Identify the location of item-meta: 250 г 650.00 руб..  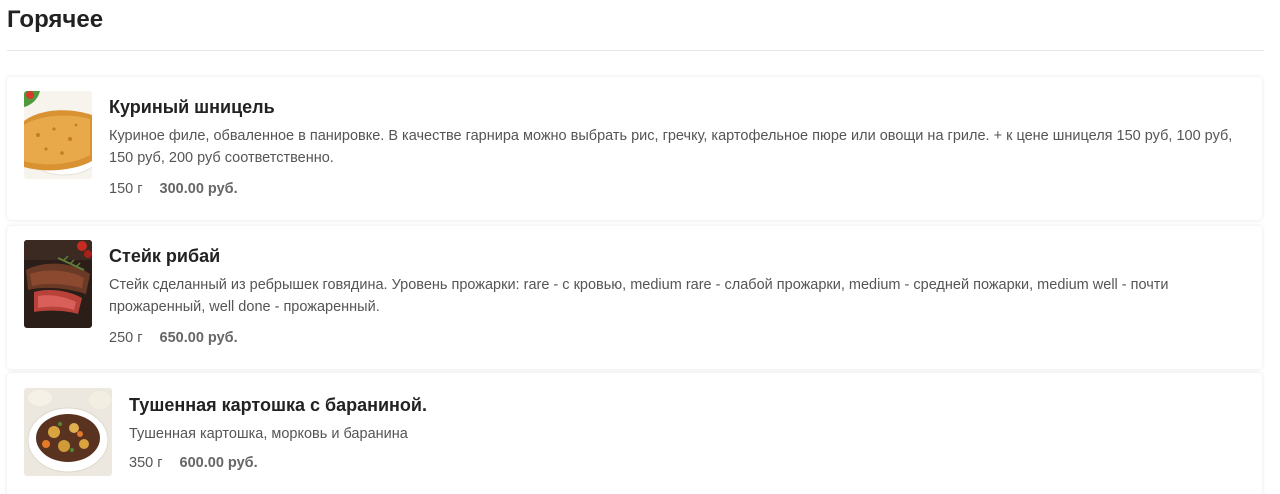
(678, 338).